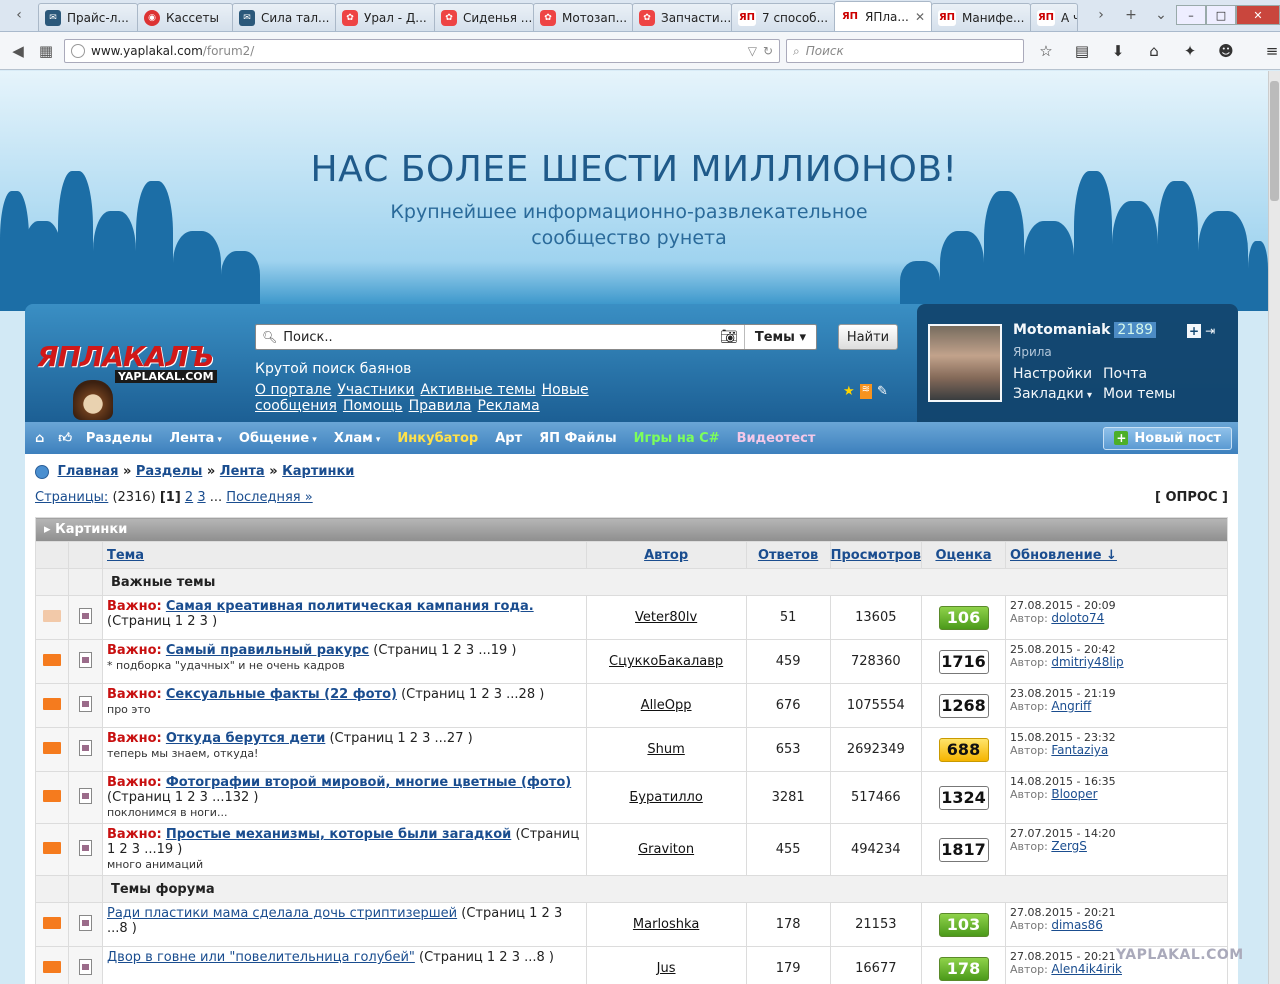  What do you see at coordinates (269, 497) in the screenshot?
I see `page-last-link: Последняя »` at bounding box center [269, 497].